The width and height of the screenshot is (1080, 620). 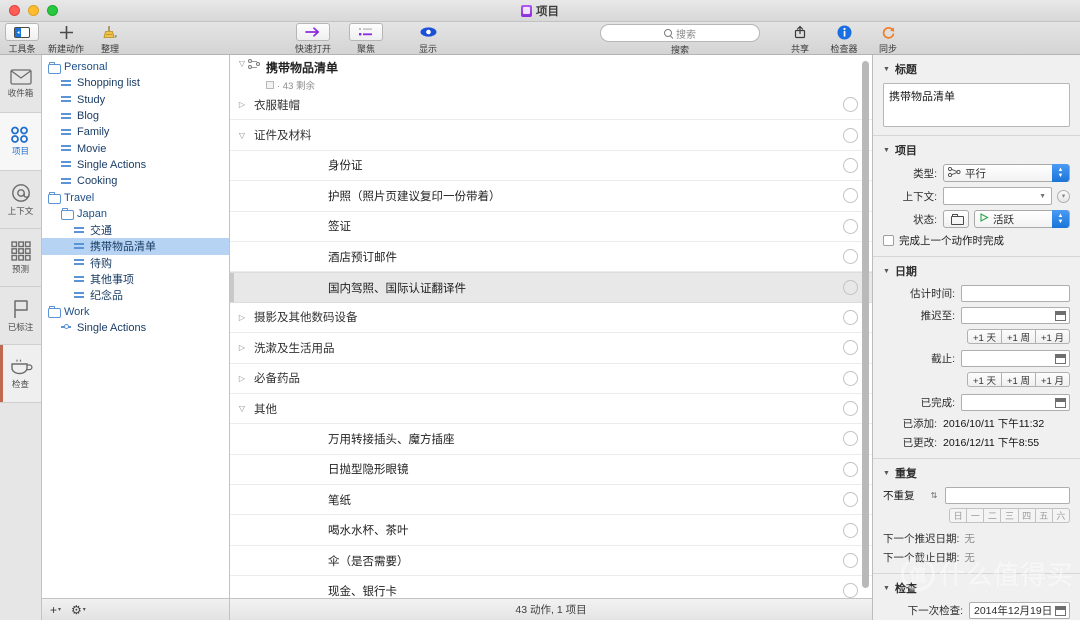 What do you see at coordinates (551, 196) in the screenshot?
I see `task-row: 护照（照片页建议复印一份带着）` at bounding box center [551, 196].